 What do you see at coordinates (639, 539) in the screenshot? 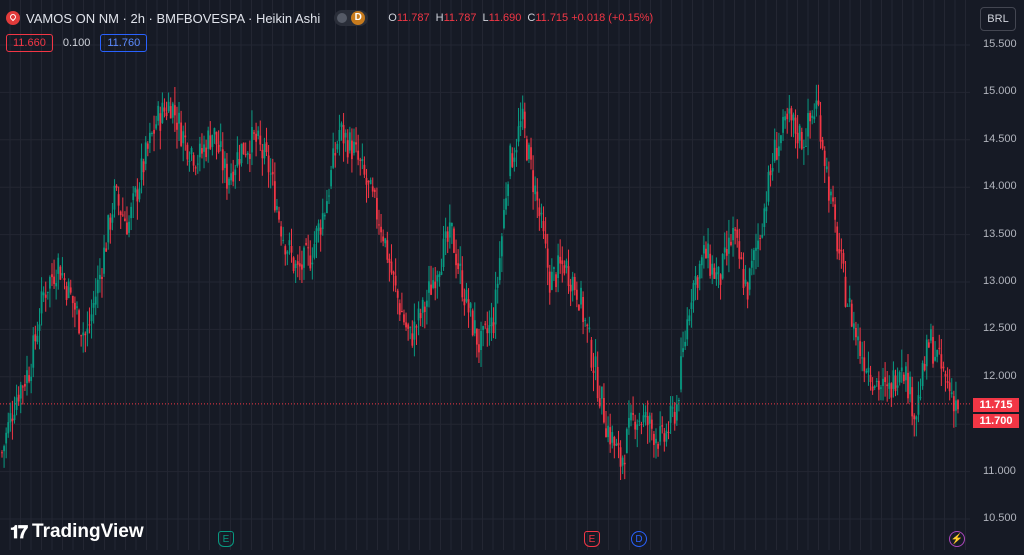
I see `dividend-event-icon: D` at bounding box center [639, 539].